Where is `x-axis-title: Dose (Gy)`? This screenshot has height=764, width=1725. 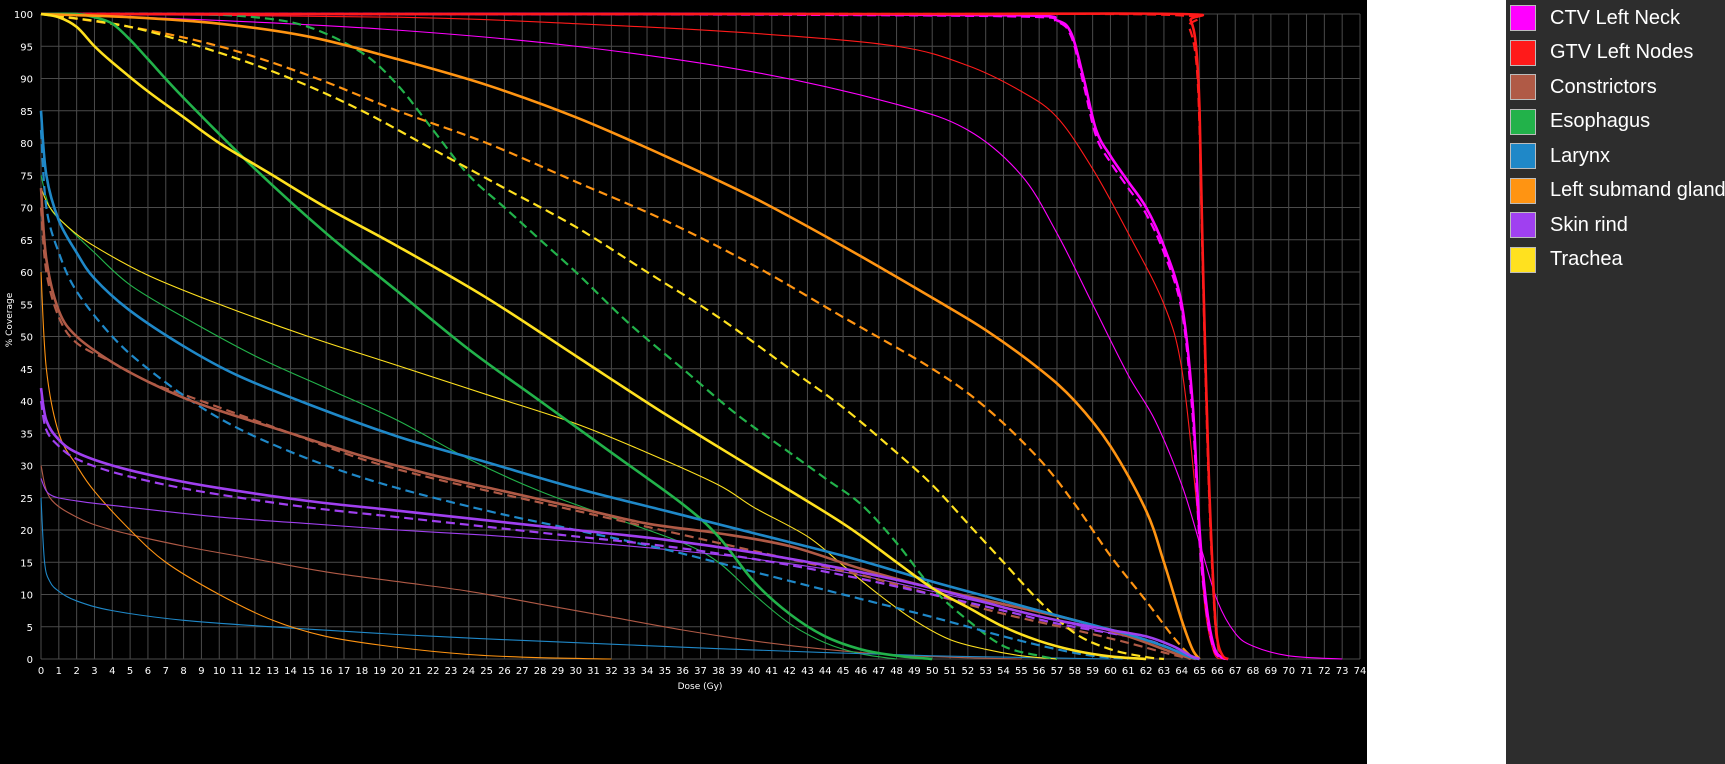 x-axis-title: Dose (Gy) is located at coordinates (700, 687).